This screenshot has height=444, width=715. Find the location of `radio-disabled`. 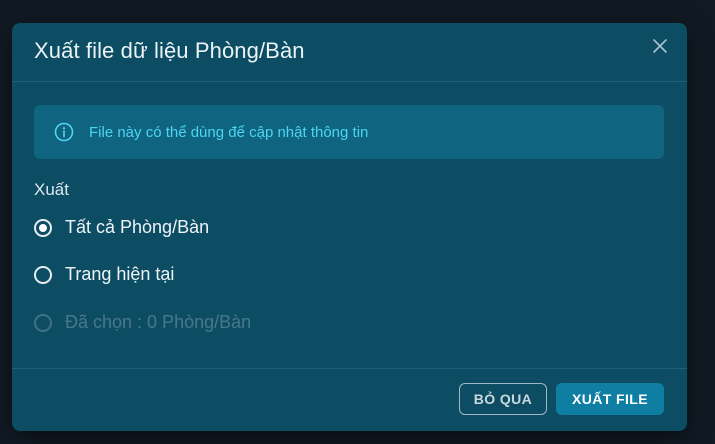

radio-disabled is located at coordinates (43, 322).